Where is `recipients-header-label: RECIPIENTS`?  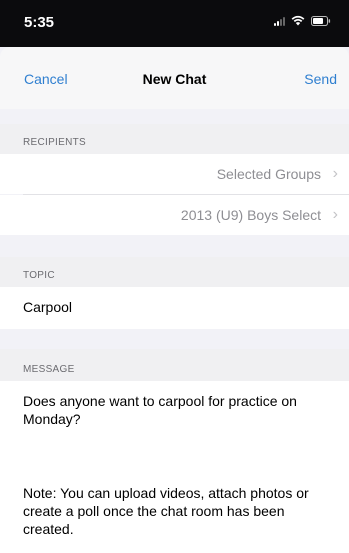 recipients-header-label: RECIPIENTS is located at coordinates (55, 142).